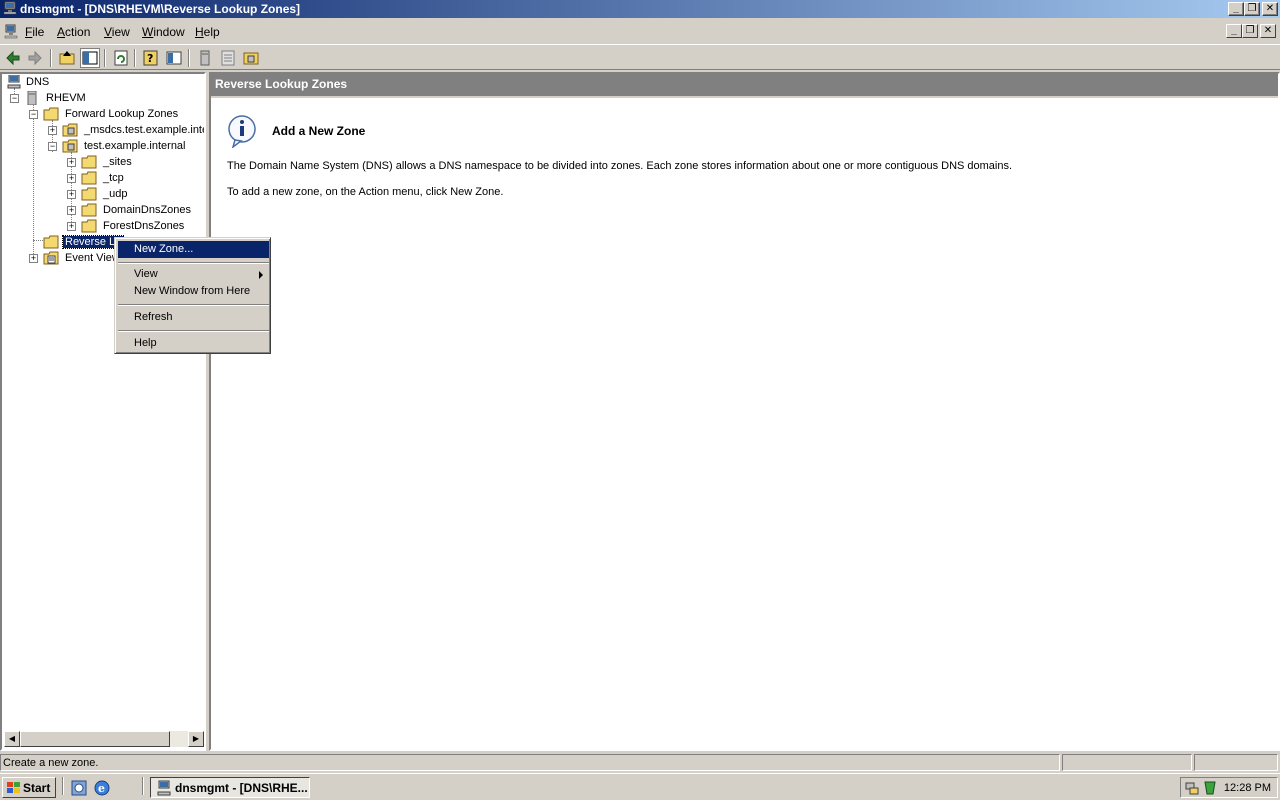  I want to click on scroll-left-arrow-icon: ◀, so click(12, 738).